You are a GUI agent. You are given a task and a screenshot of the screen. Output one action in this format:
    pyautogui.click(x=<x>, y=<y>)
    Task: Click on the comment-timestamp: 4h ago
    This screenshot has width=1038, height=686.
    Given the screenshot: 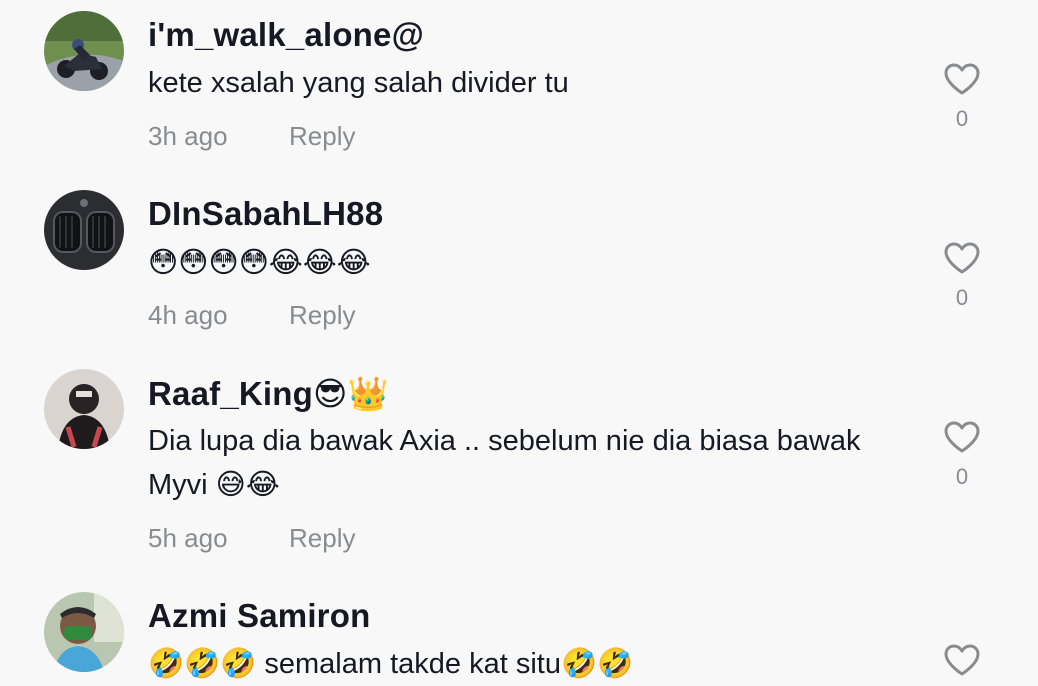 What is the action you would take?
    pyautogui.click(x=188, y=315)
    